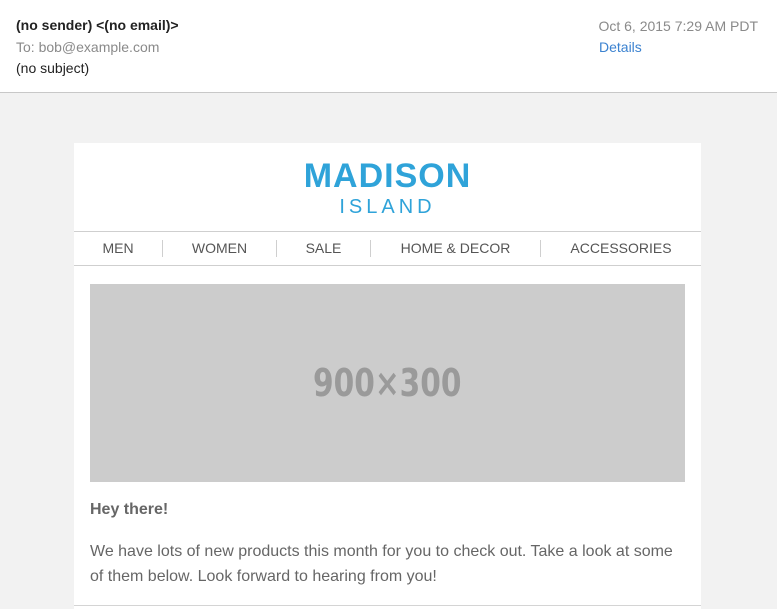 This screenshot has height=609, width=777. Describe the element at coordinates (118, 248) in the screenshot. I see `nav-item-men: MEN` at that location.